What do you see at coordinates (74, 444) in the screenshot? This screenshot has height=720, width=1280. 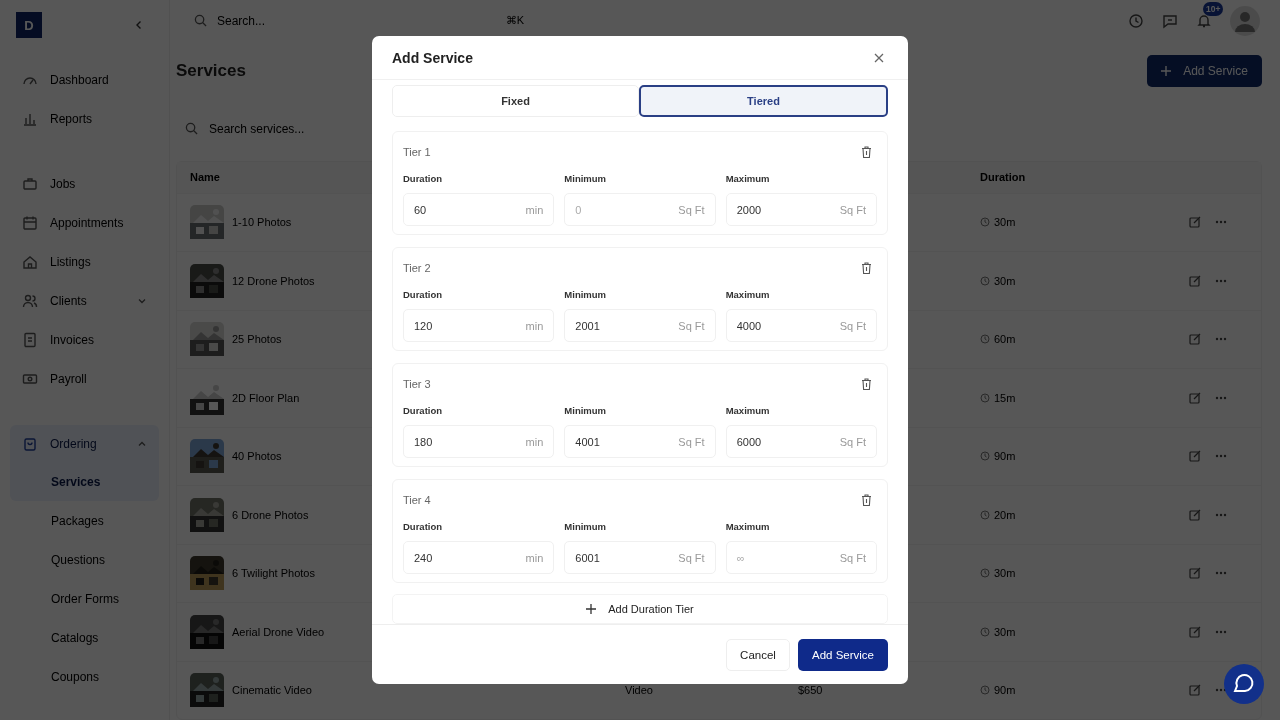 I see `item-label: Ordering` at bounding box center [74, 444].